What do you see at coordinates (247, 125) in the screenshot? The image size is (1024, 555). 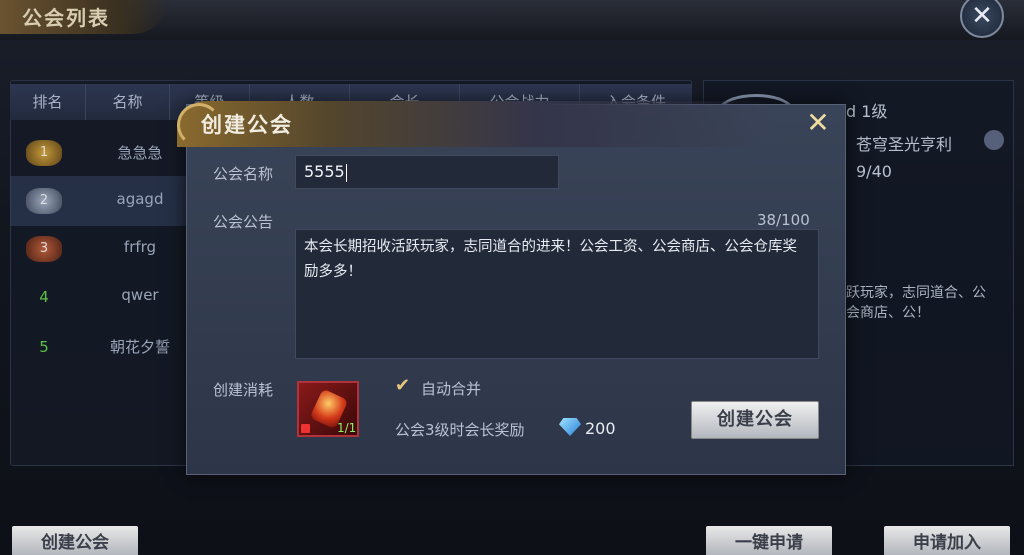 I see `dialog-title: 创建公会` at bounding box center [247, 125].